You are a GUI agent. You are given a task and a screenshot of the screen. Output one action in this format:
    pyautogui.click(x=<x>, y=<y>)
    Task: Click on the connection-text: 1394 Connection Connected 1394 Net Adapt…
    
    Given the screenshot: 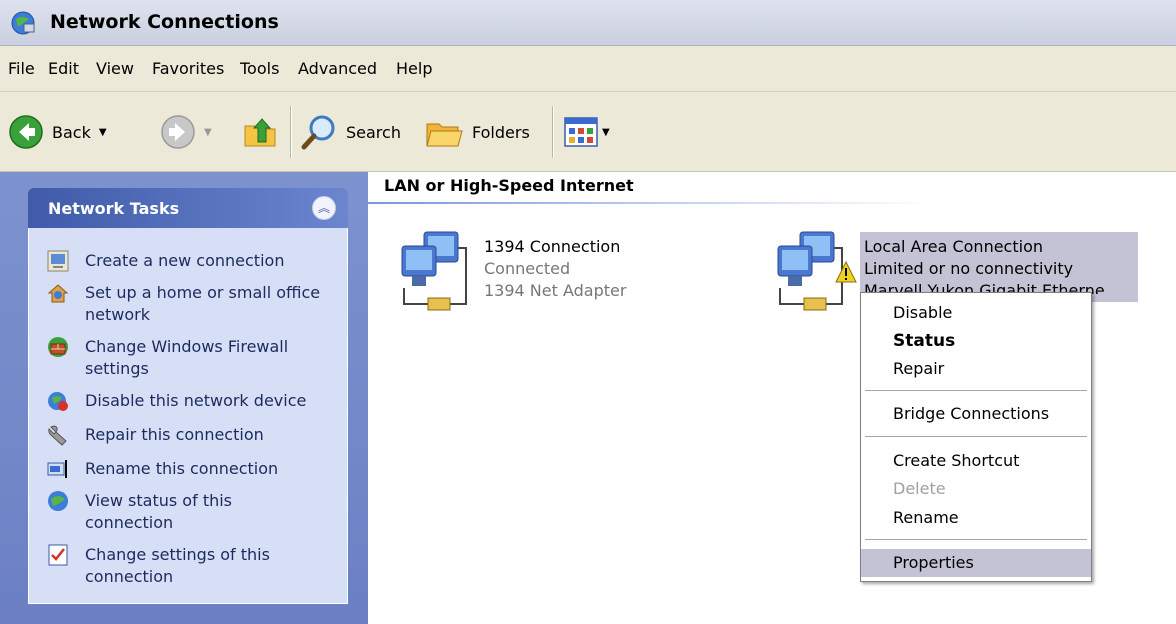 What is the action you would take?
    pyautogui.click(x=604, y=269)
    